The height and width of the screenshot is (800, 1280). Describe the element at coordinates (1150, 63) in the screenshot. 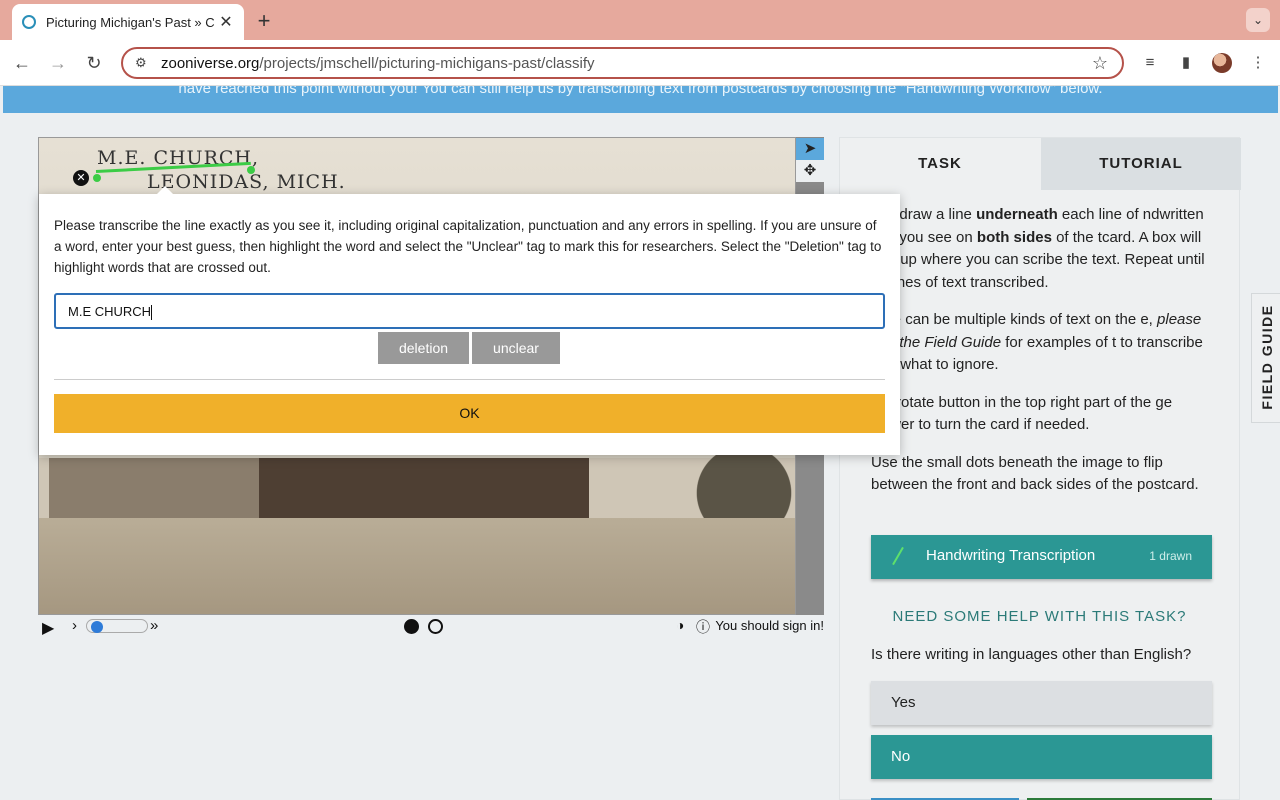

I see `media-controls-icon: ≡` at that location.